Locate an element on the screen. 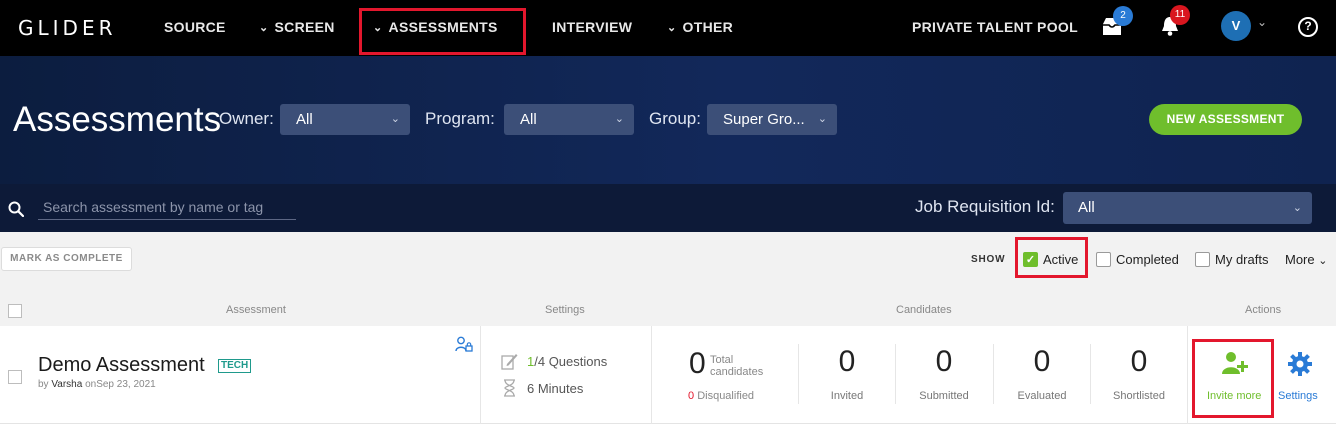 The height and width of the screenshot is (438, 1336). assessment-byline: by Varsha onSep 23, 2021 is located at coordinates (97, 384).